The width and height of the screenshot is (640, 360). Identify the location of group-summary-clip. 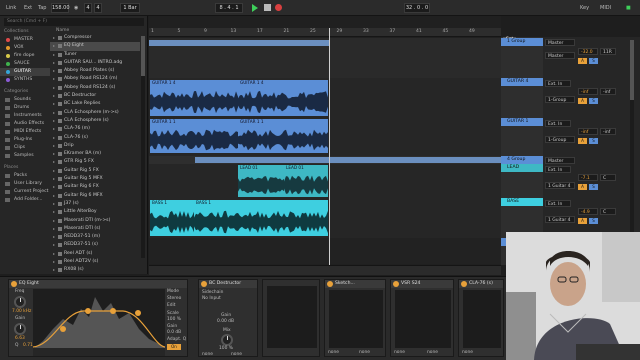
(239, 43).